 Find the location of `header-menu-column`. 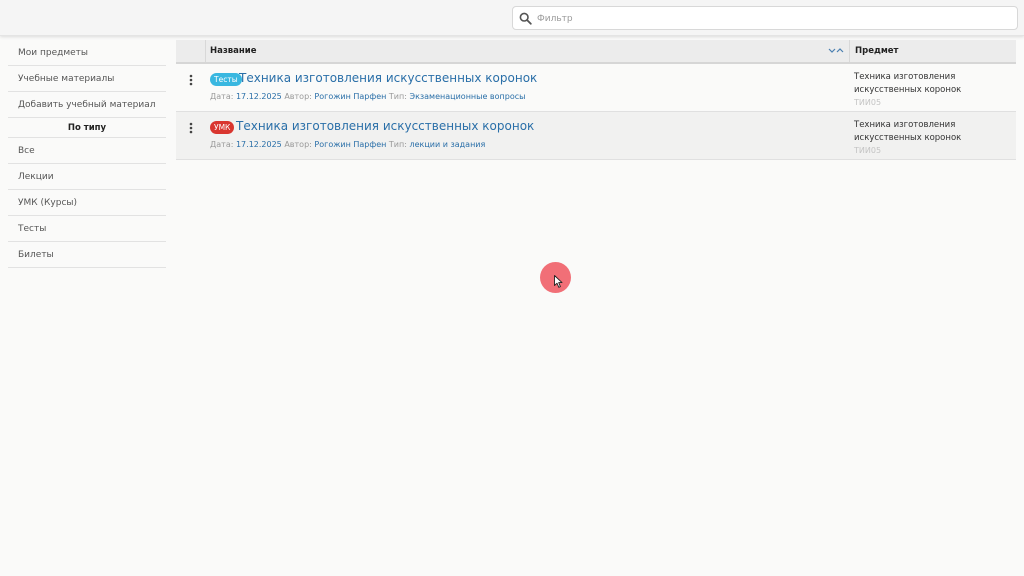

header-menu-column is located at coordinates (191, 51).